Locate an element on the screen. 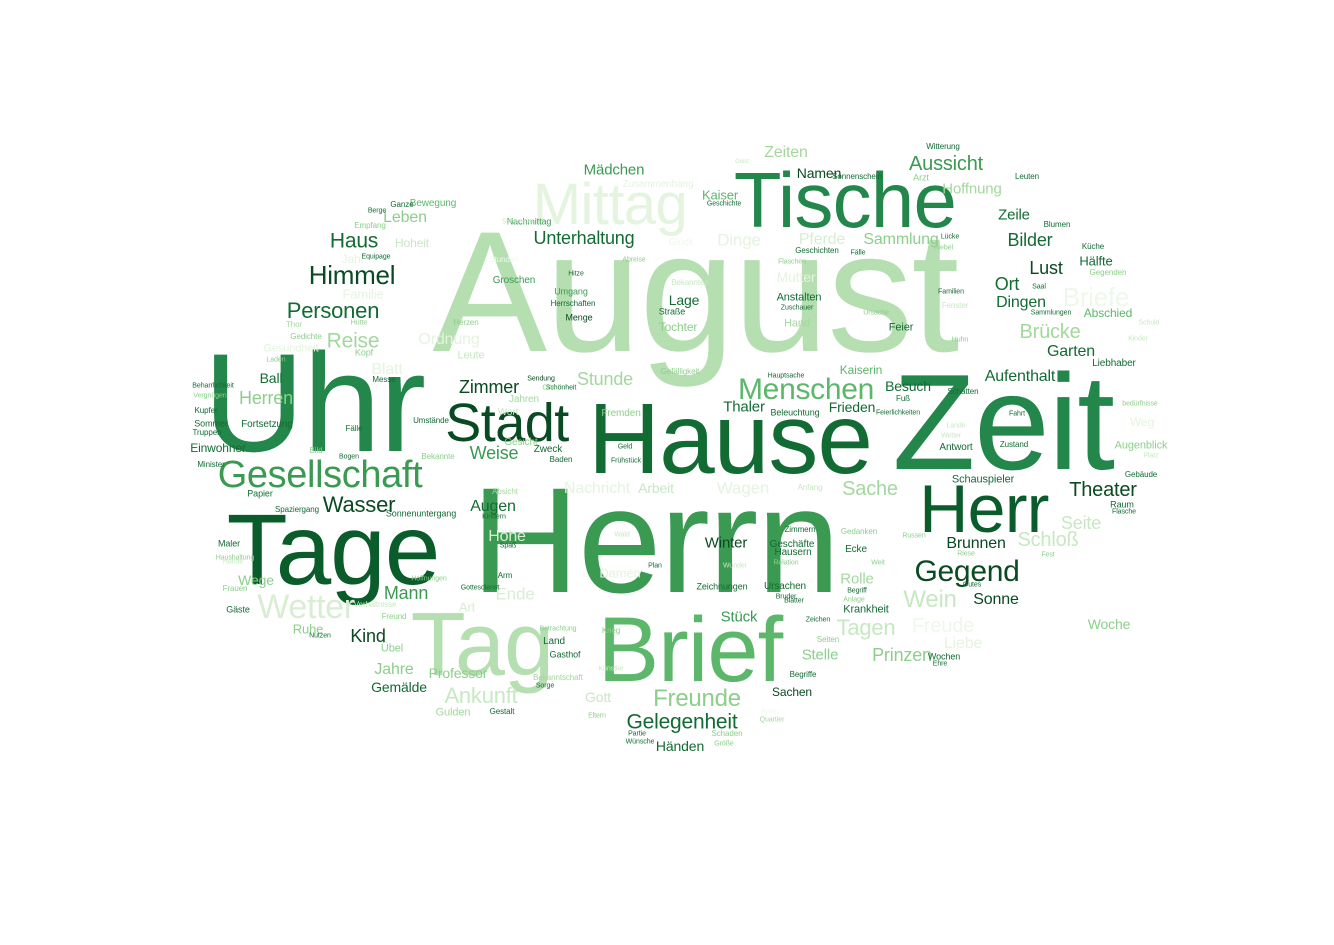  word-laden: Laden is located at coordinates (276, 360).